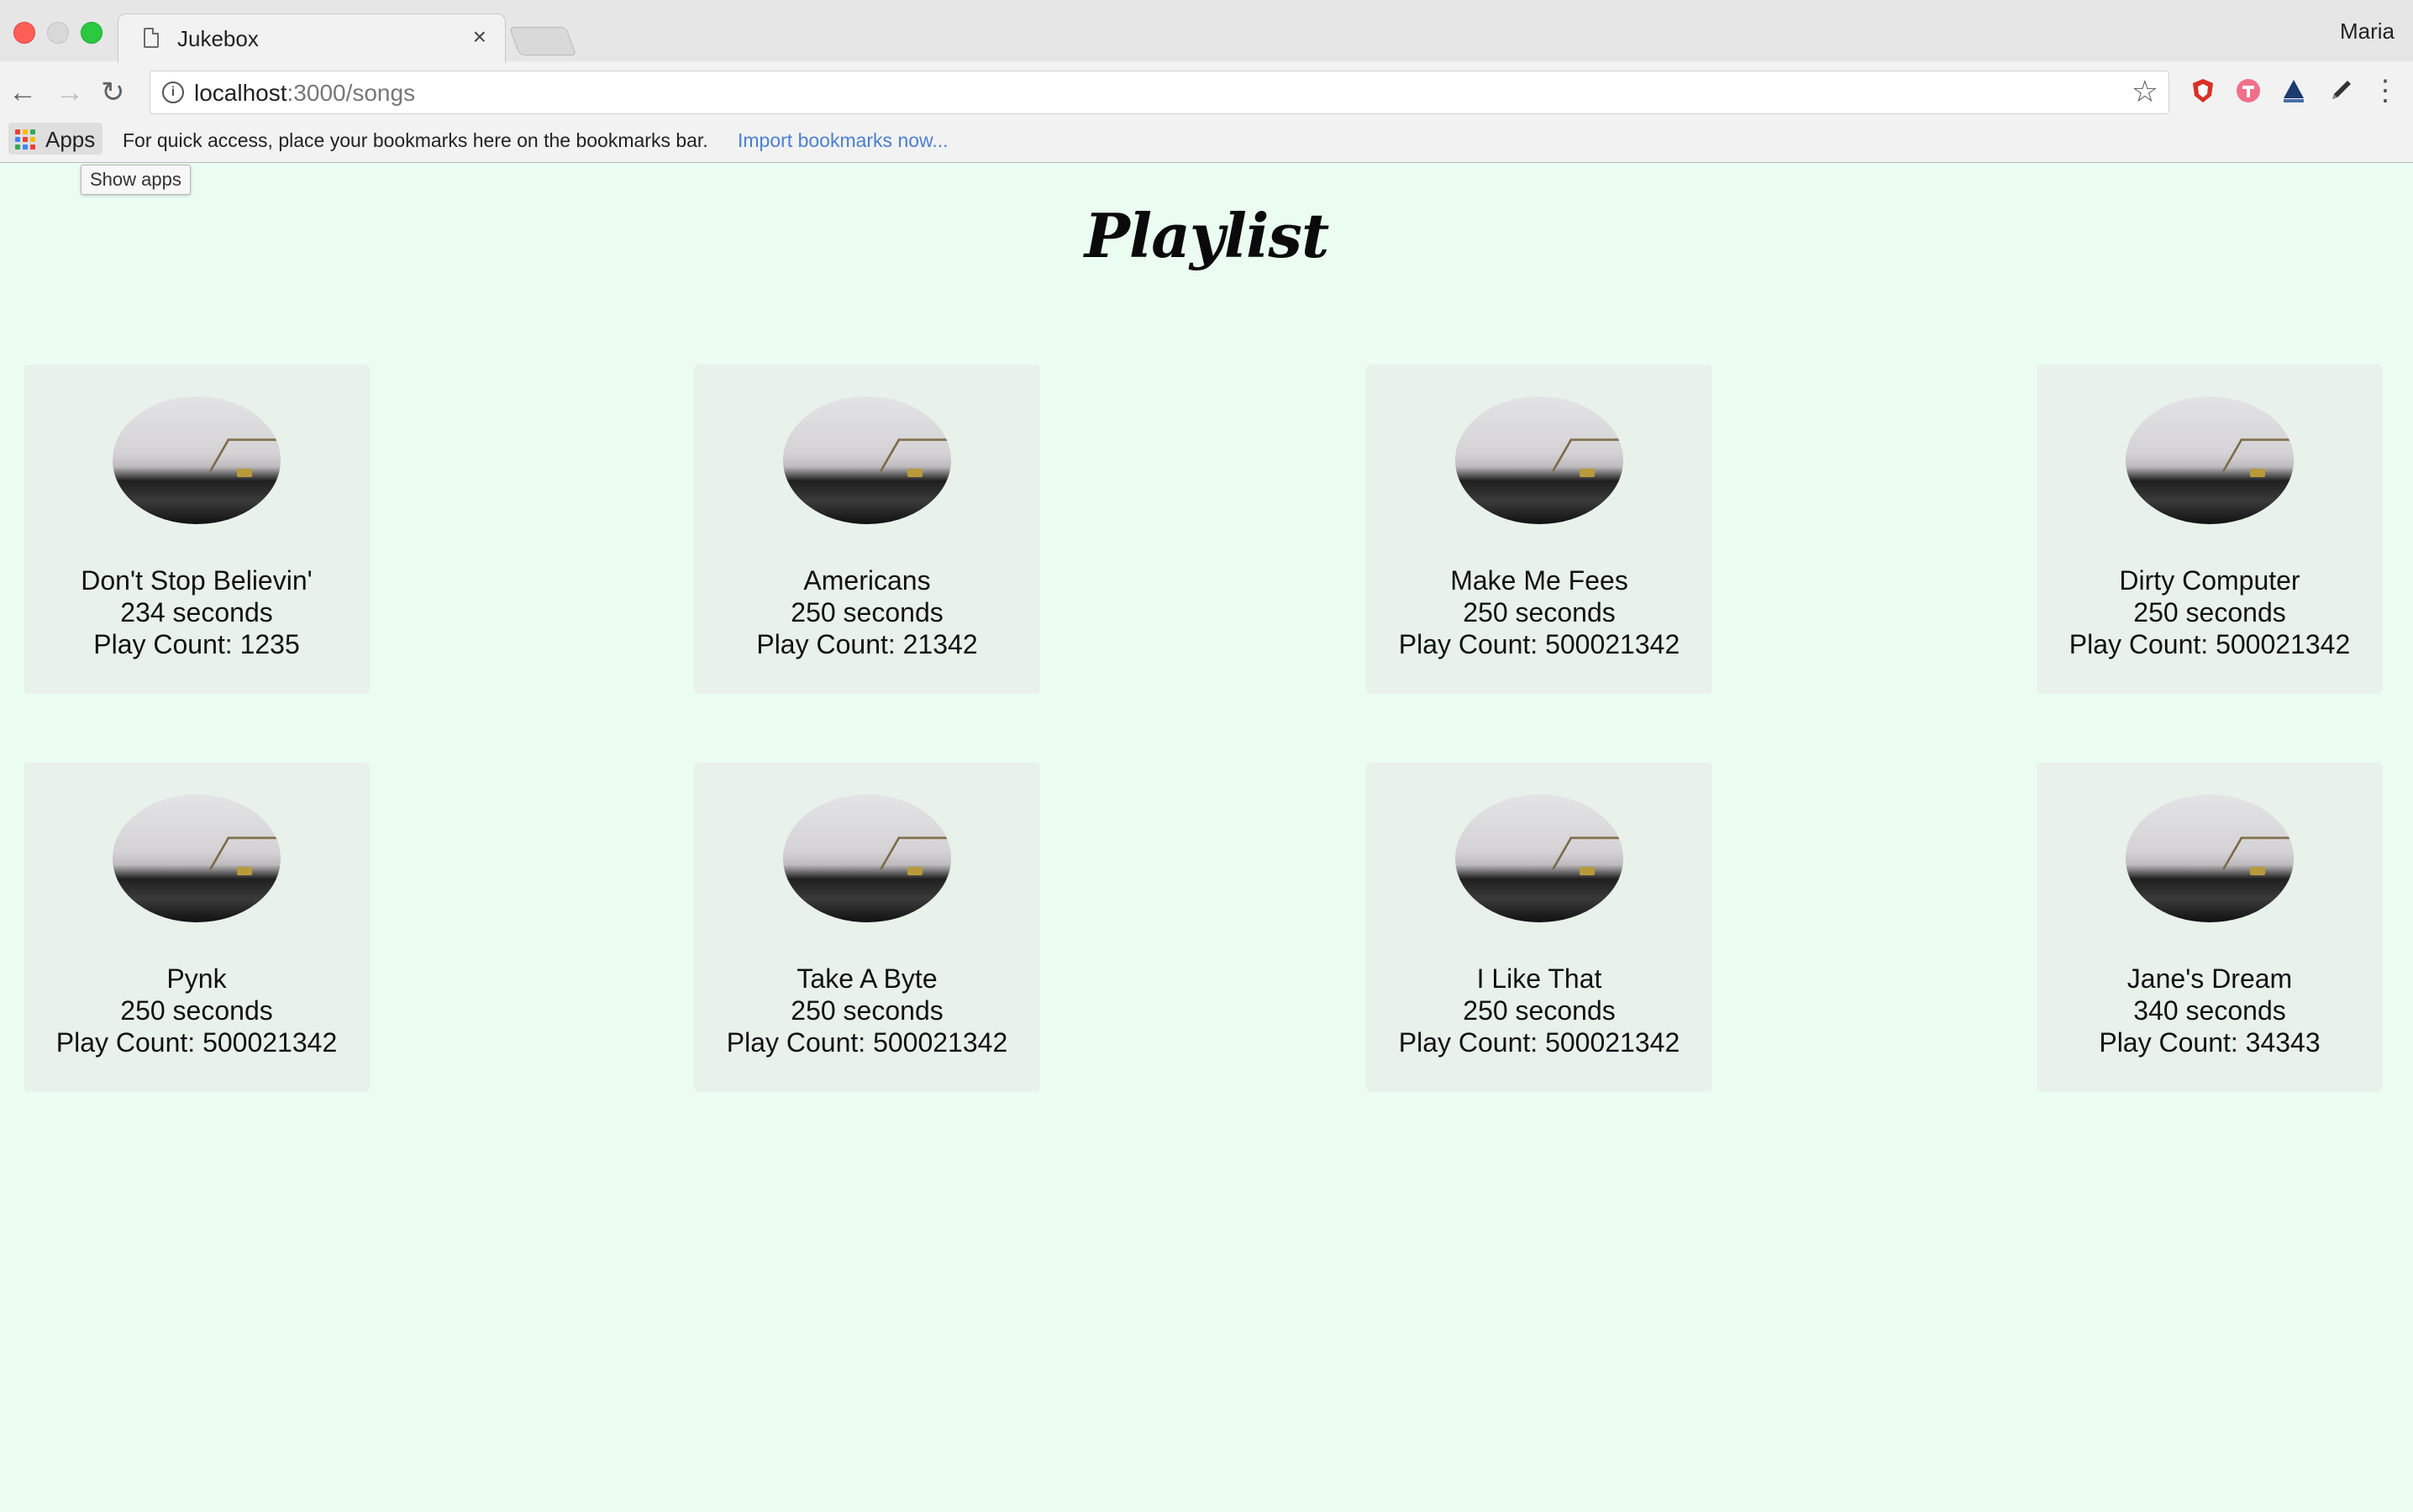 Image resolution: width=2413 pixels, height=1512 pixels. What do you see at coordinates (867, 529) in the screenshot?
I see `song-card: Americans 250 seconds Play Count: 21342` at bounding box center [867, 529].